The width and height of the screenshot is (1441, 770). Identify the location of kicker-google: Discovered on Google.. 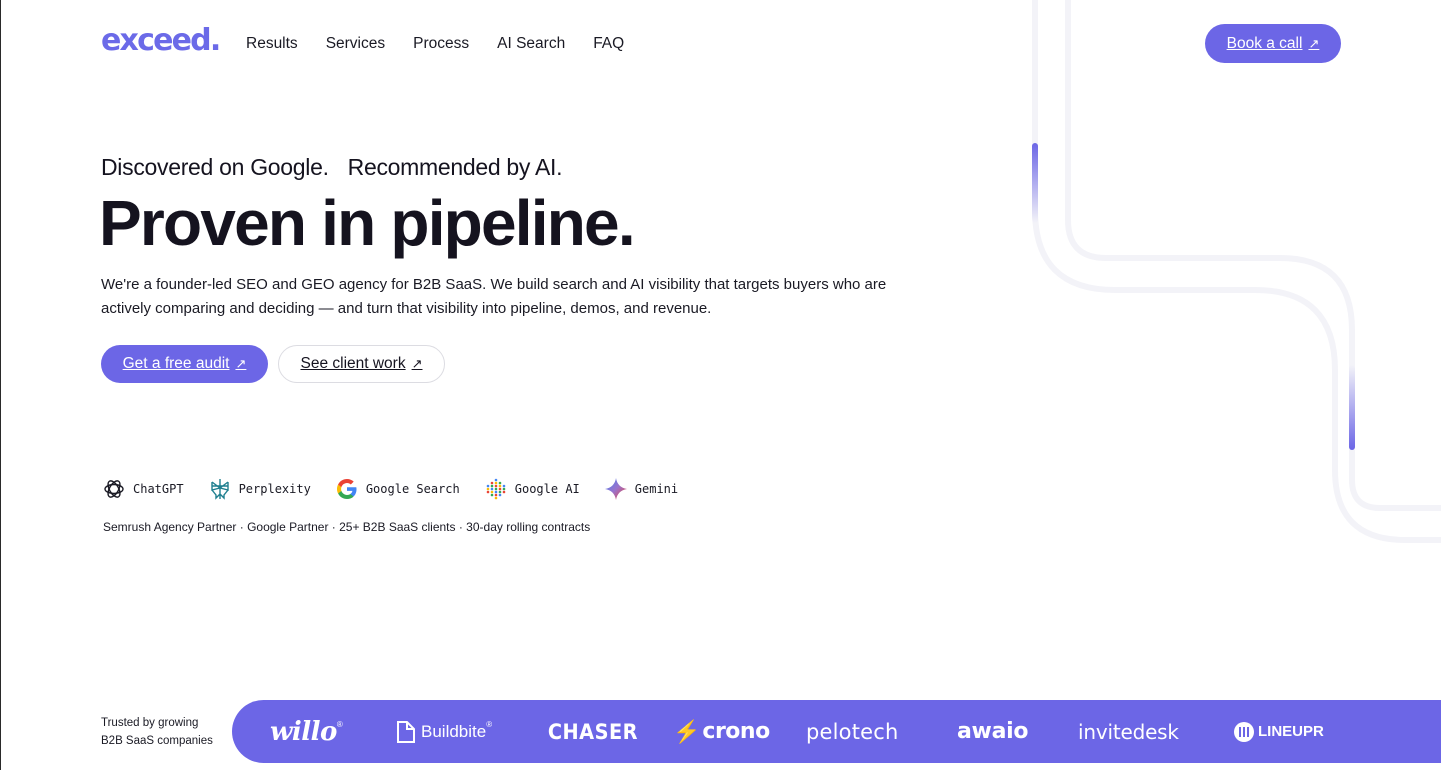
(215, 167).